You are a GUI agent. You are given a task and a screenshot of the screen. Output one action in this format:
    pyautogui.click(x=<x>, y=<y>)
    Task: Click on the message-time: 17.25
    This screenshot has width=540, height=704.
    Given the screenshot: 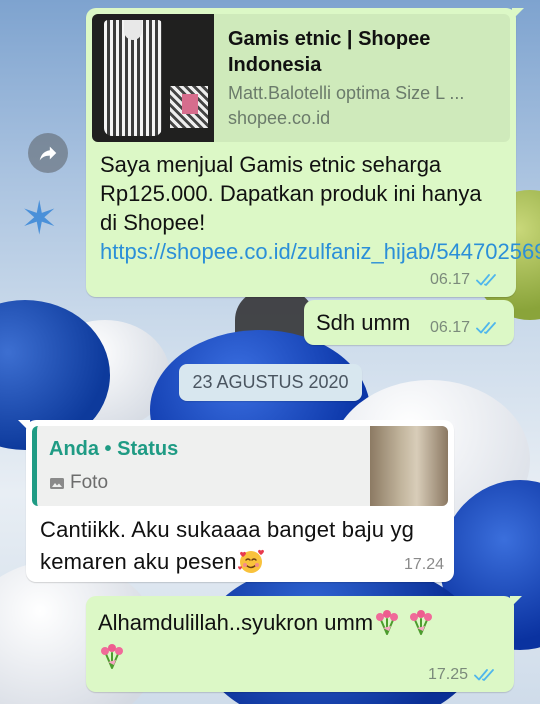 What is the action you would take?
    pyautogui.click(x=447, y=674)
    